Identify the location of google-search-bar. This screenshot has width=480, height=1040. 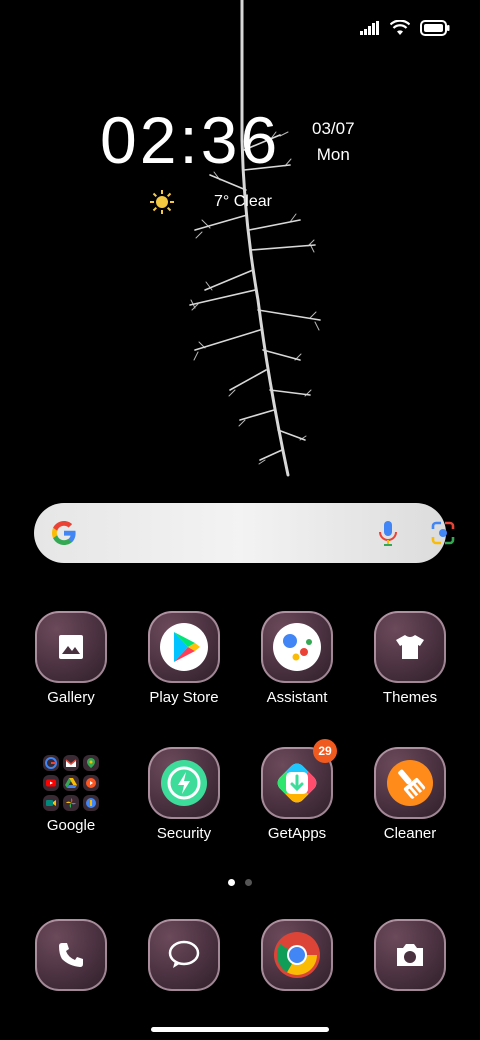
(244, 533).